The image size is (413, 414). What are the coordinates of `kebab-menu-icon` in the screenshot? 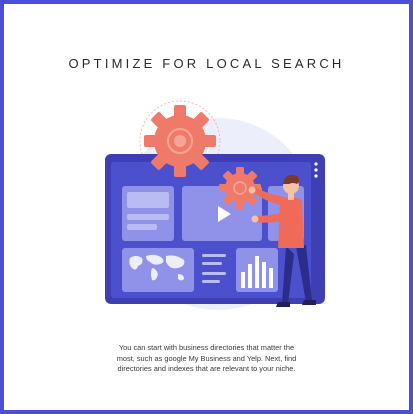 It's located at (316, 170).